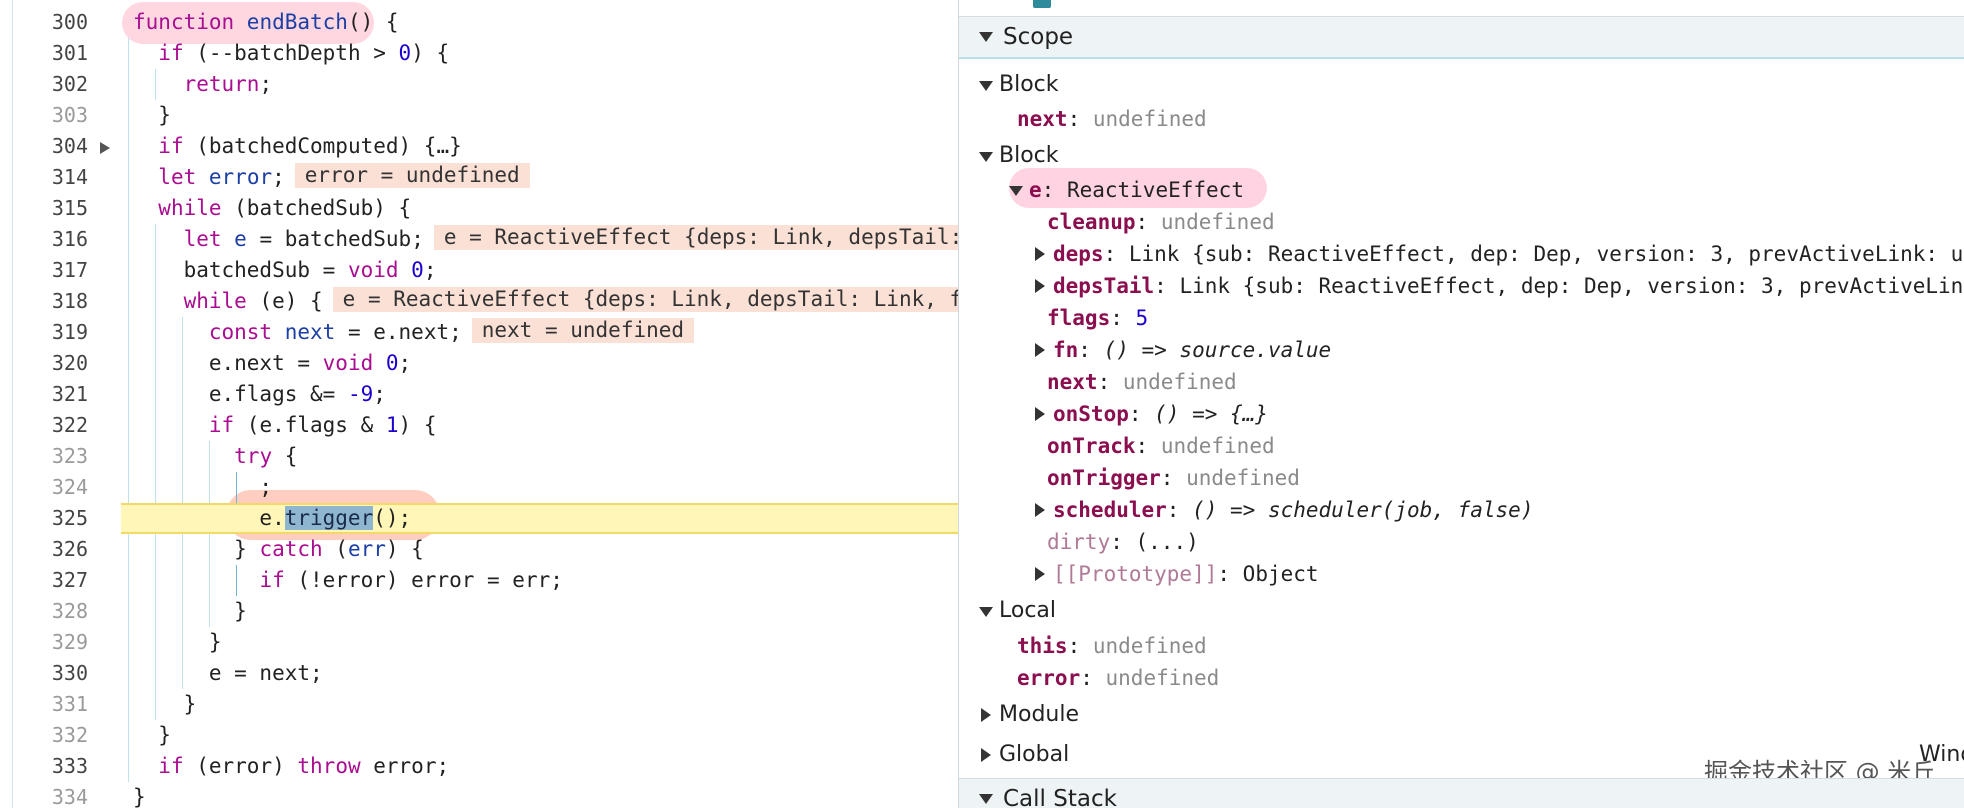 Image resolution: width=1964 pixels, height=808 pixels. I want to click on code-line: 323 try {, so click(479, 456).